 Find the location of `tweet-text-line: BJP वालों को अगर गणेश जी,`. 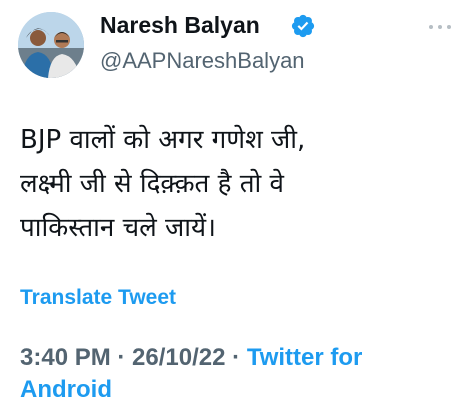

tweet-text-line: BJP वालों को अगर गणेश जी, is located at coordinates (163, 140).